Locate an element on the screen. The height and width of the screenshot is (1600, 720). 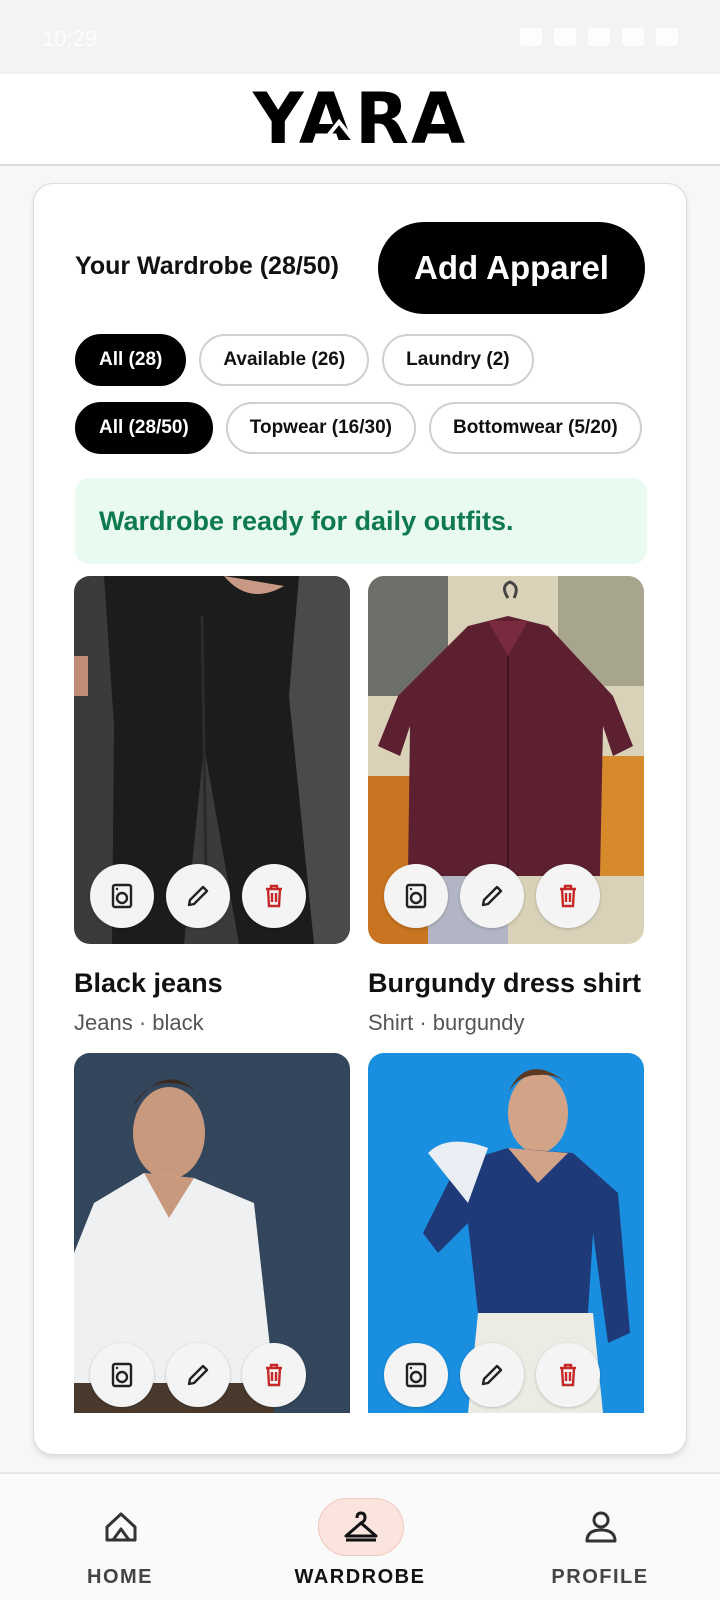
status-bar: 10:29 is located at coordinates (360, 37).